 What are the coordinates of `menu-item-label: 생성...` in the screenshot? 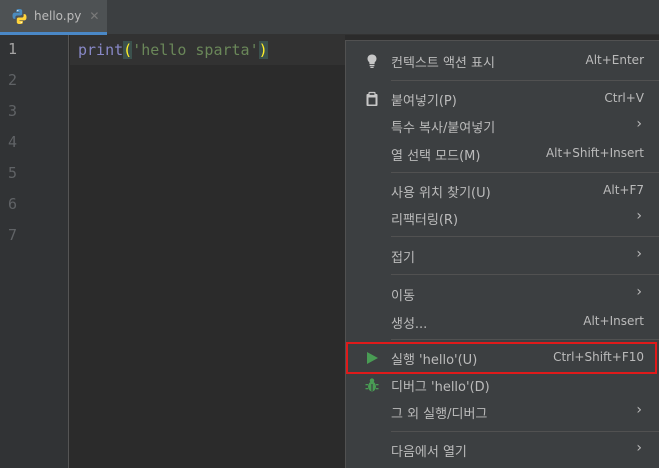 It's located at (409, 324).